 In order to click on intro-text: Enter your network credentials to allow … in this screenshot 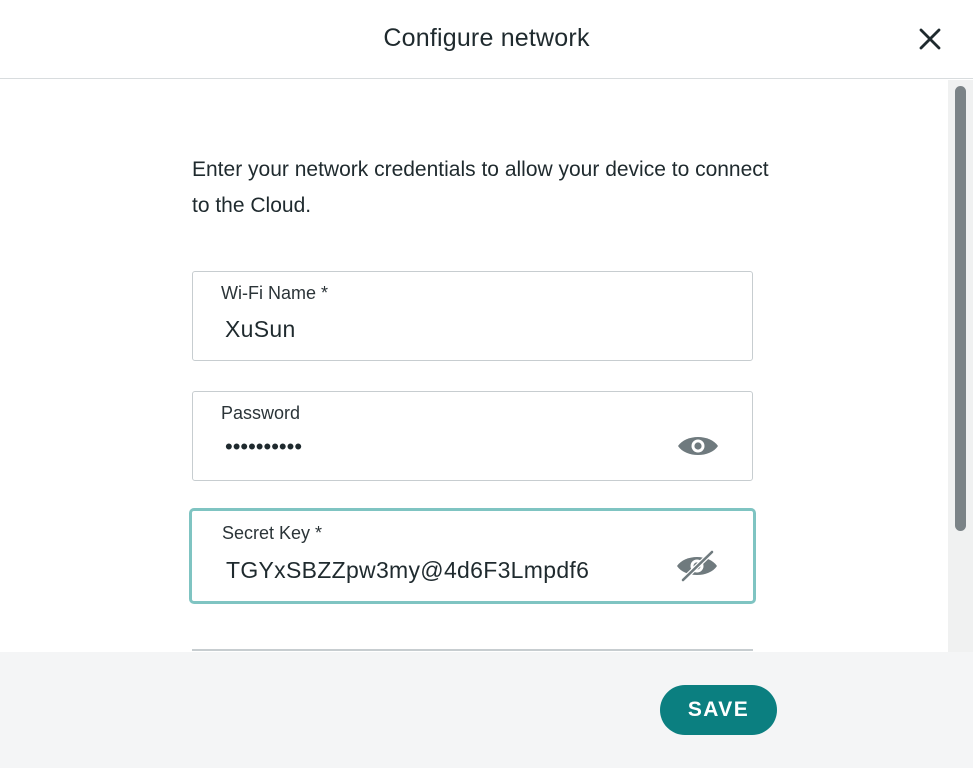, I will do `click(480, 187)`.